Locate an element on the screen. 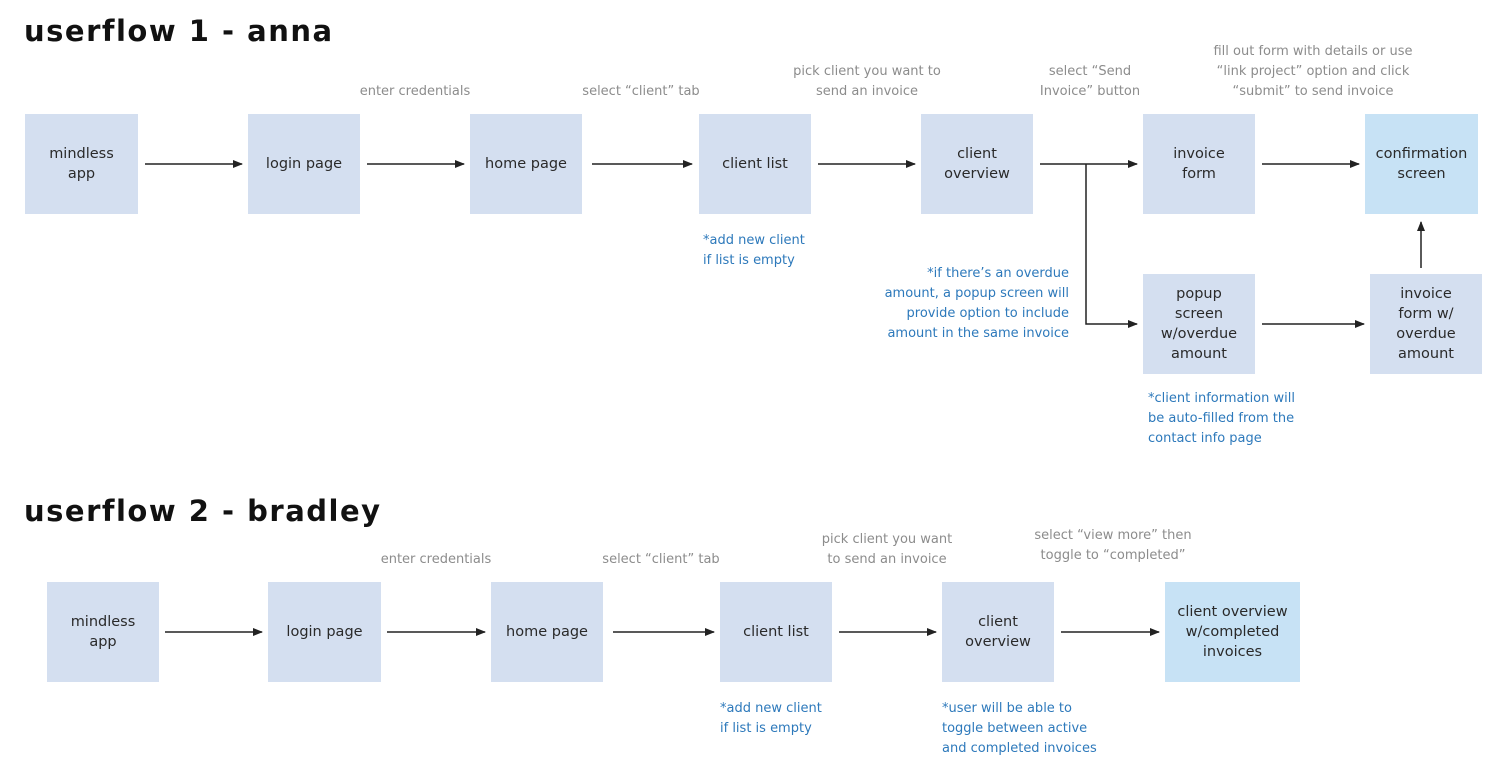 The width and height of the screenshot is (1494, 770). flow1-arrow-overview-to-popup is located at coordinates (1111, 246).